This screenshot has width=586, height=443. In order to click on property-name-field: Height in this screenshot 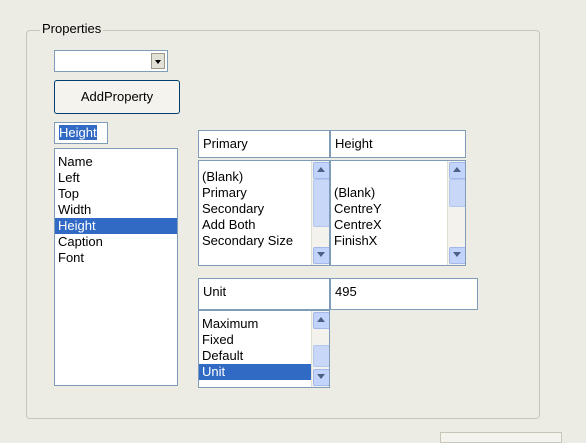, I will do `click(81, 133)`.